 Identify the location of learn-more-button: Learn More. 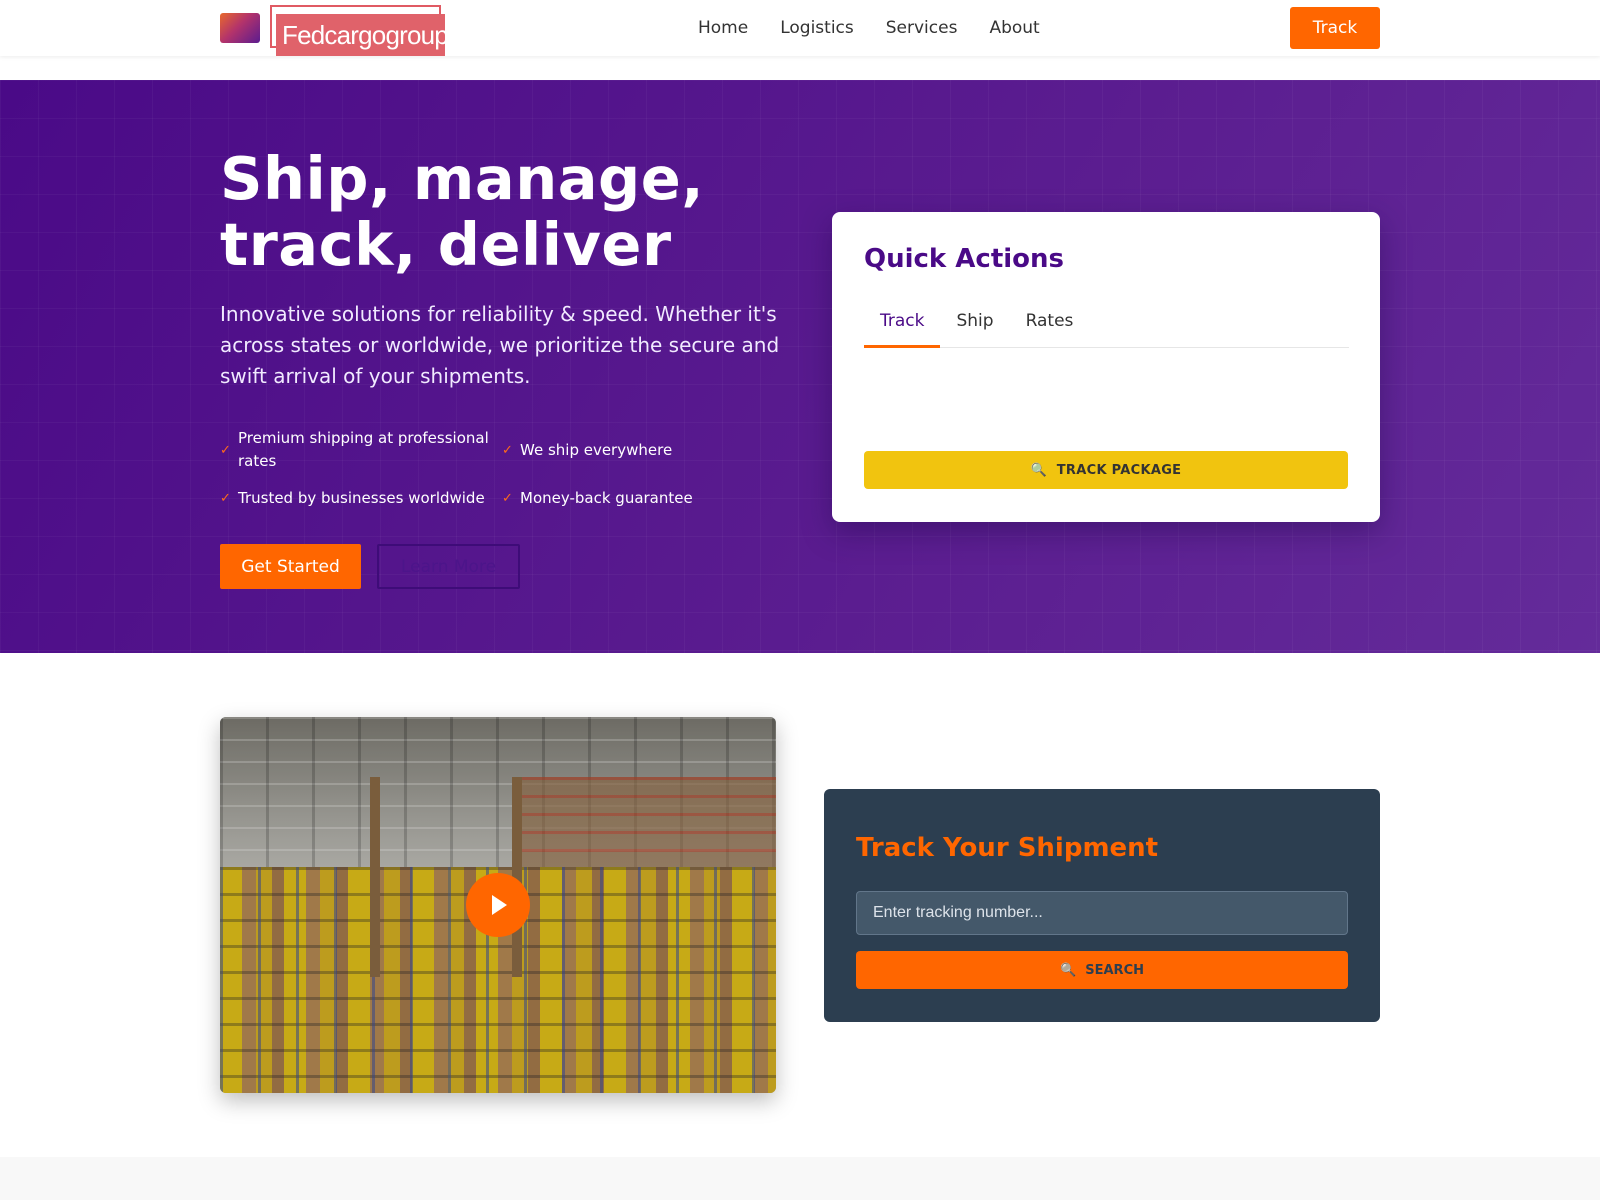
(448, 566).